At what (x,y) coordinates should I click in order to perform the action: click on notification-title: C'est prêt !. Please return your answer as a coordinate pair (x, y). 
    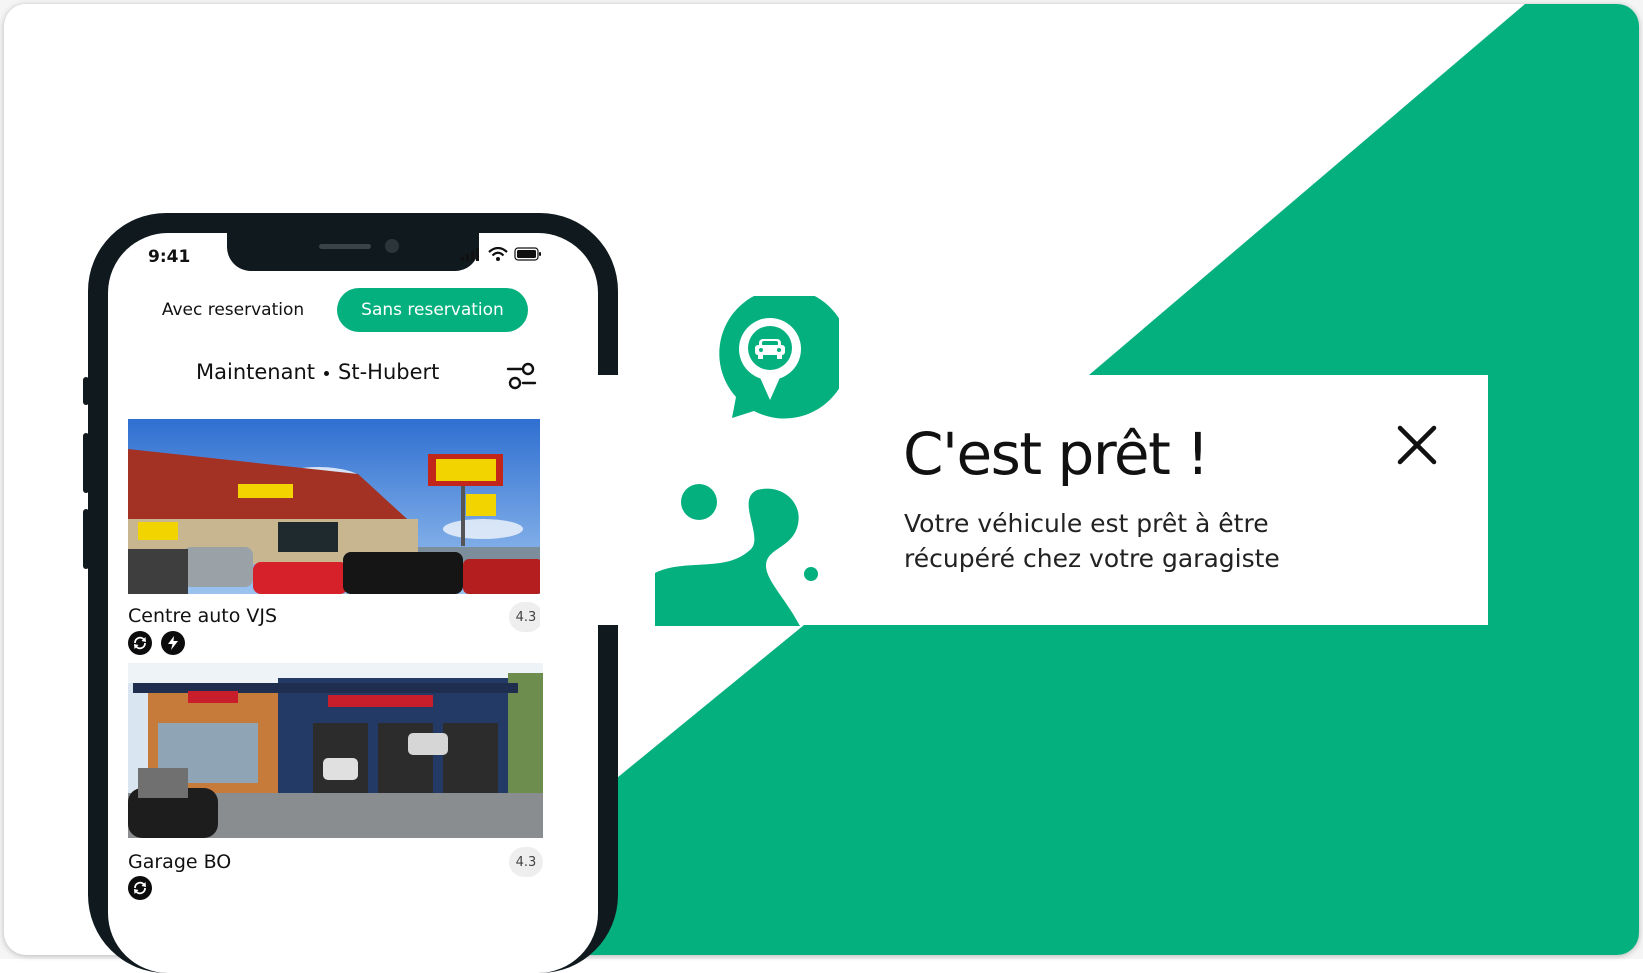
    Looking at the image, I should click on (1056, 454).